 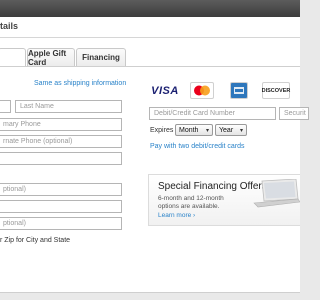 I want to click on zip-hint-text: r Zip for City and State, so click(x=35, y=240).